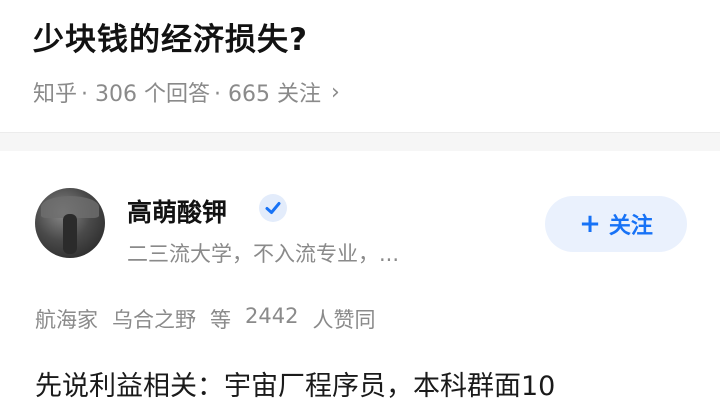  Describe the element at coordinates (272, 316) in the screenshot. I see `endorse-count: 2442` at that location.